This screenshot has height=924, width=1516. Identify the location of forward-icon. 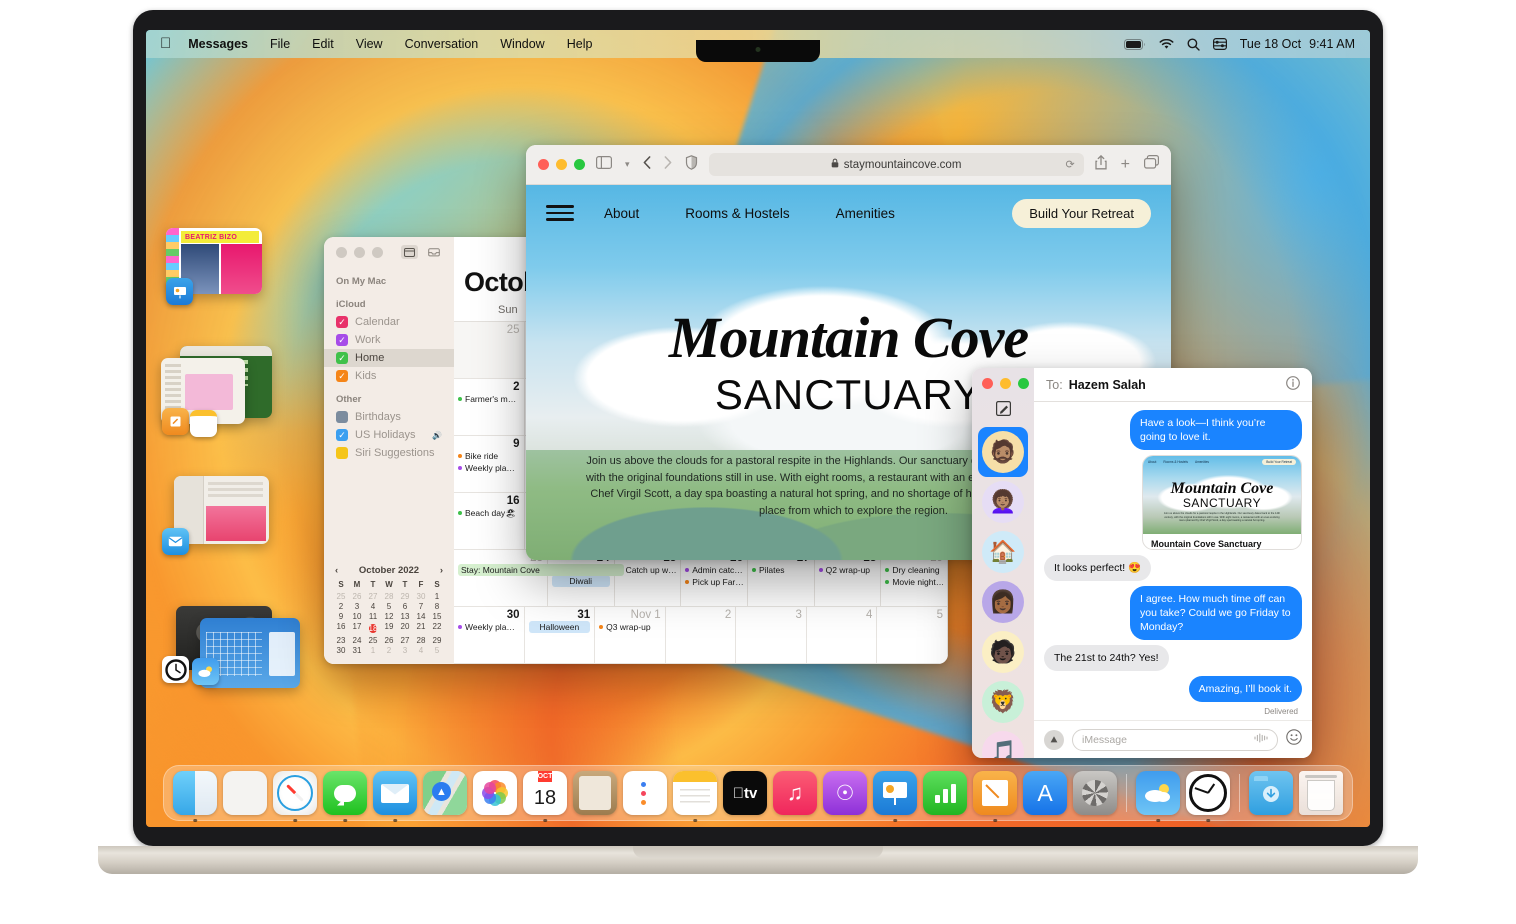
(668, 164).